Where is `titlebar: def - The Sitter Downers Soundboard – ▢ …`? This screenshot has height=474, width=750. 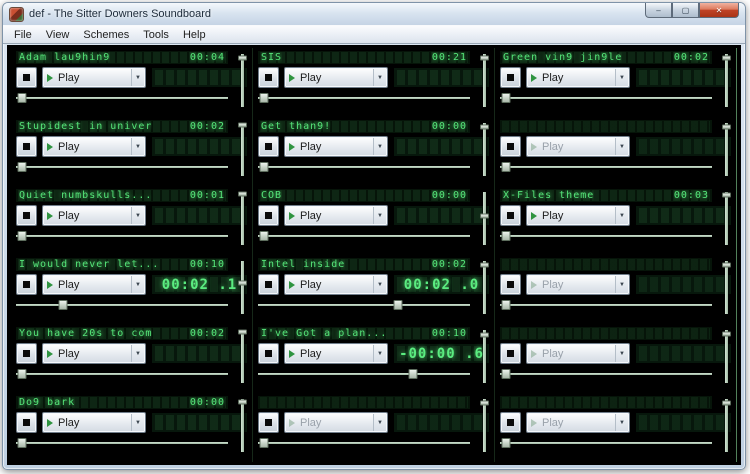
titlebar: def - The Sitter Downers Soundboard – ▢ … is located at coordinates (374, 14).